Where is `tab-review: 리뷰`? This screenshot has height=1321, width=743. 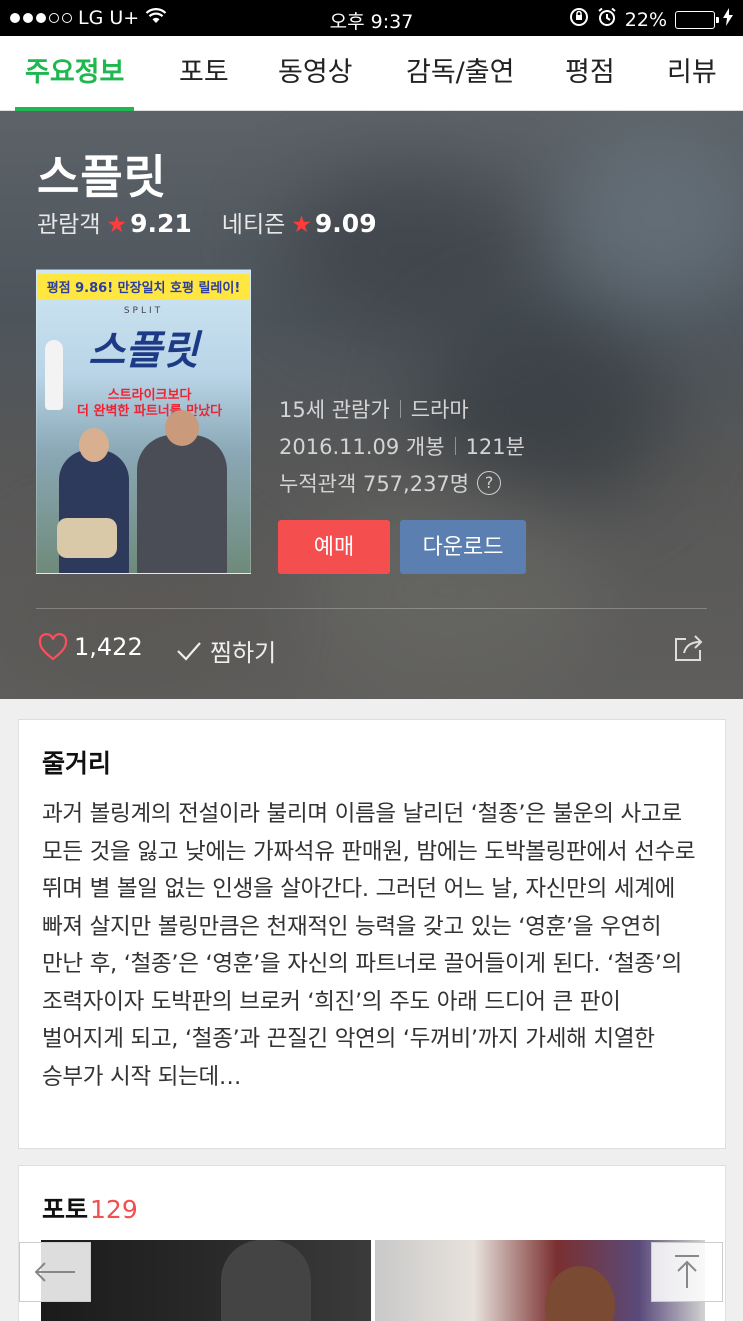 tab-review: 리뷰 is located at coordinates (692, 73).